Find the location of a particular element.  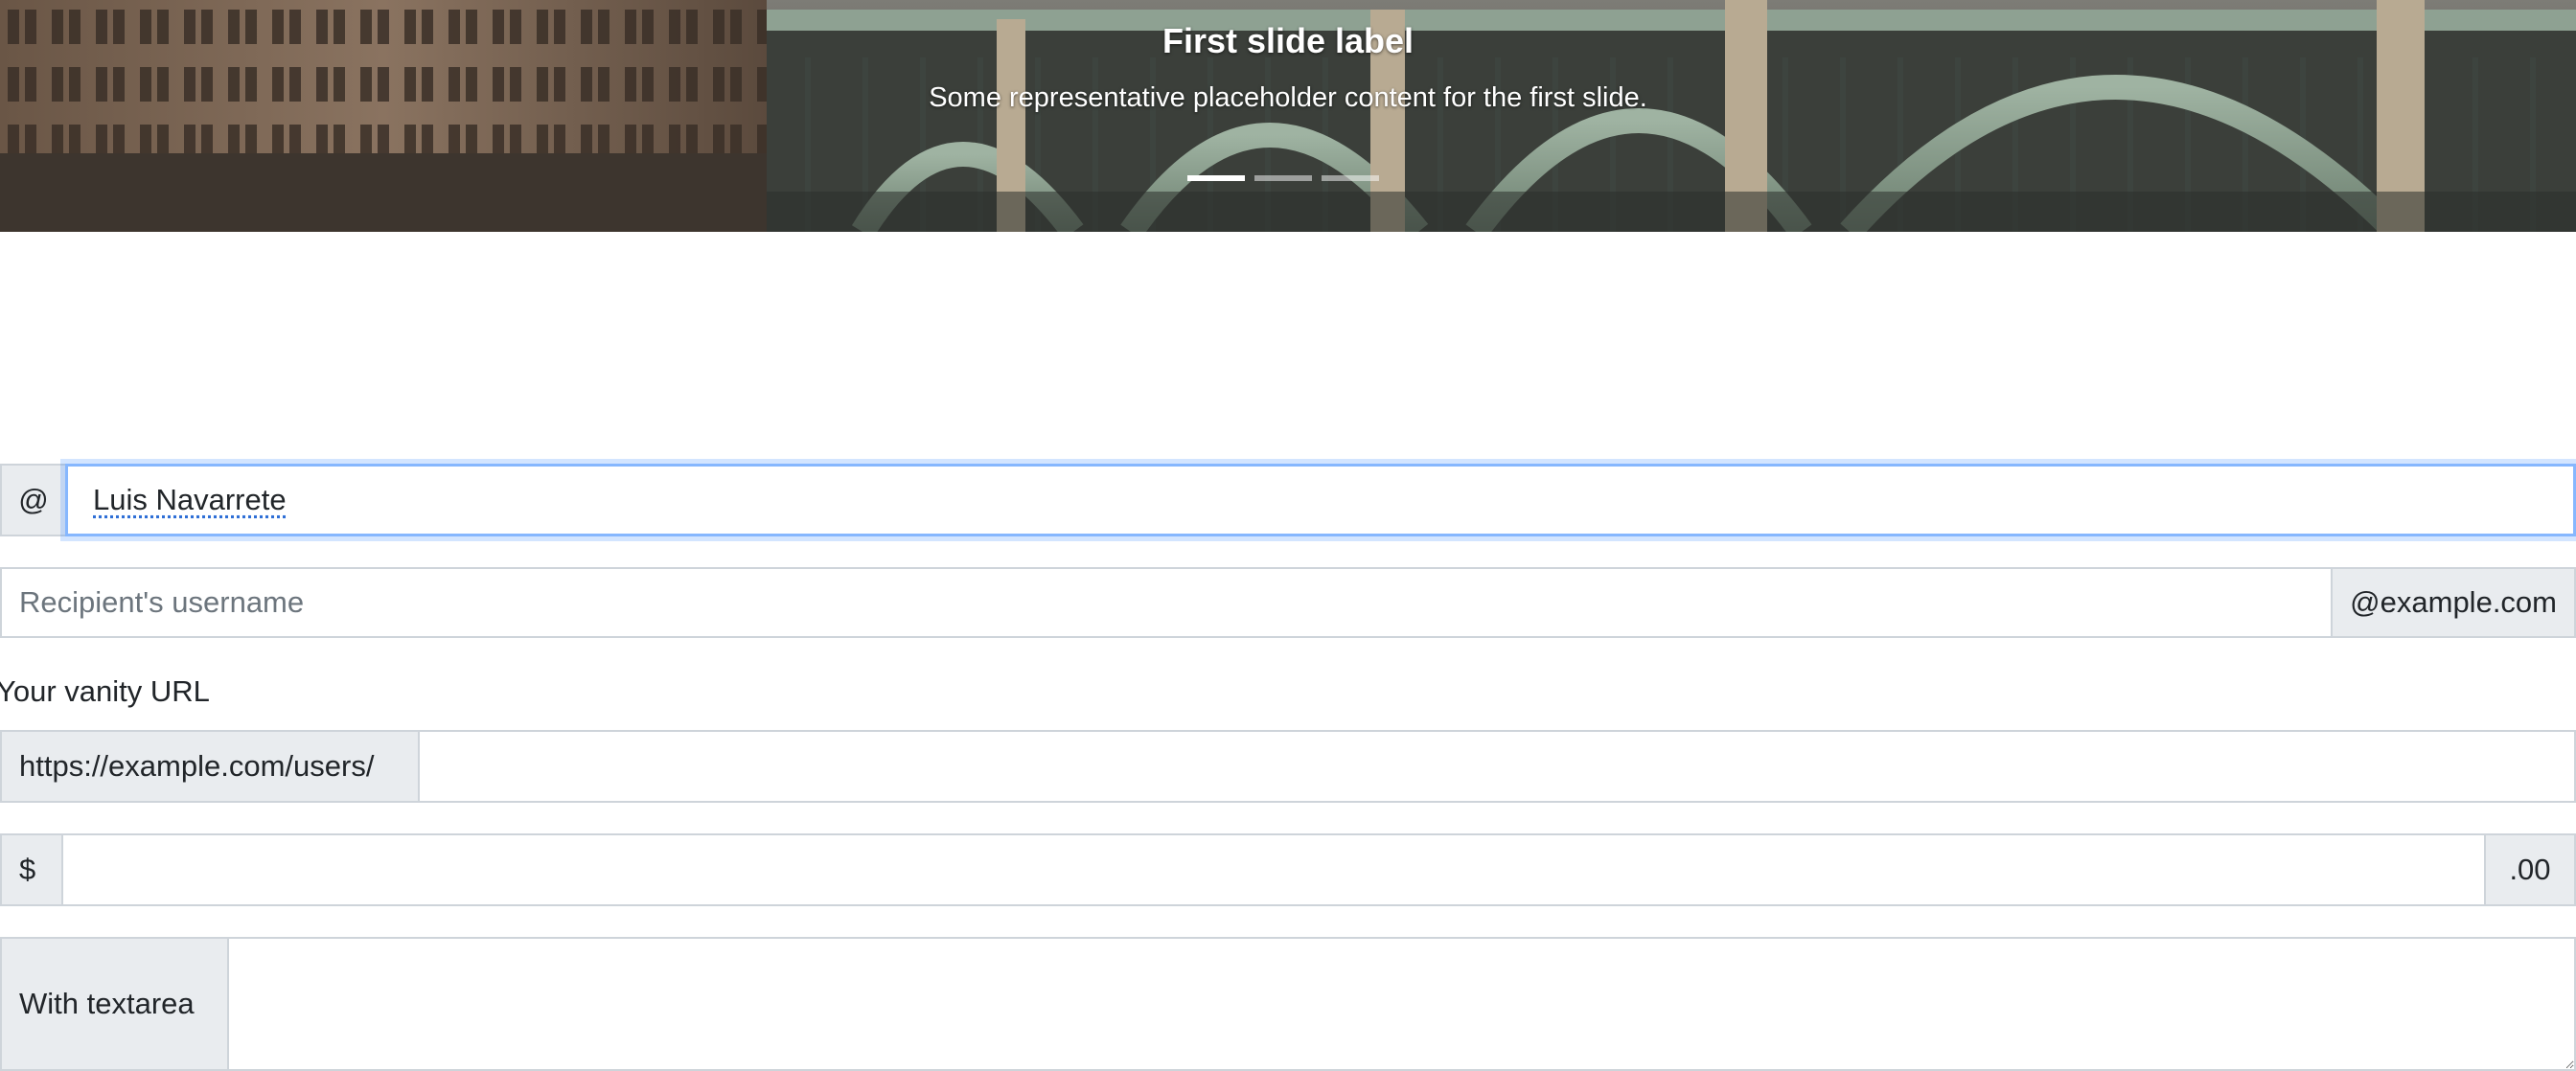

carousel-caption-title: First slide label is located at coordinates (1288, 40).